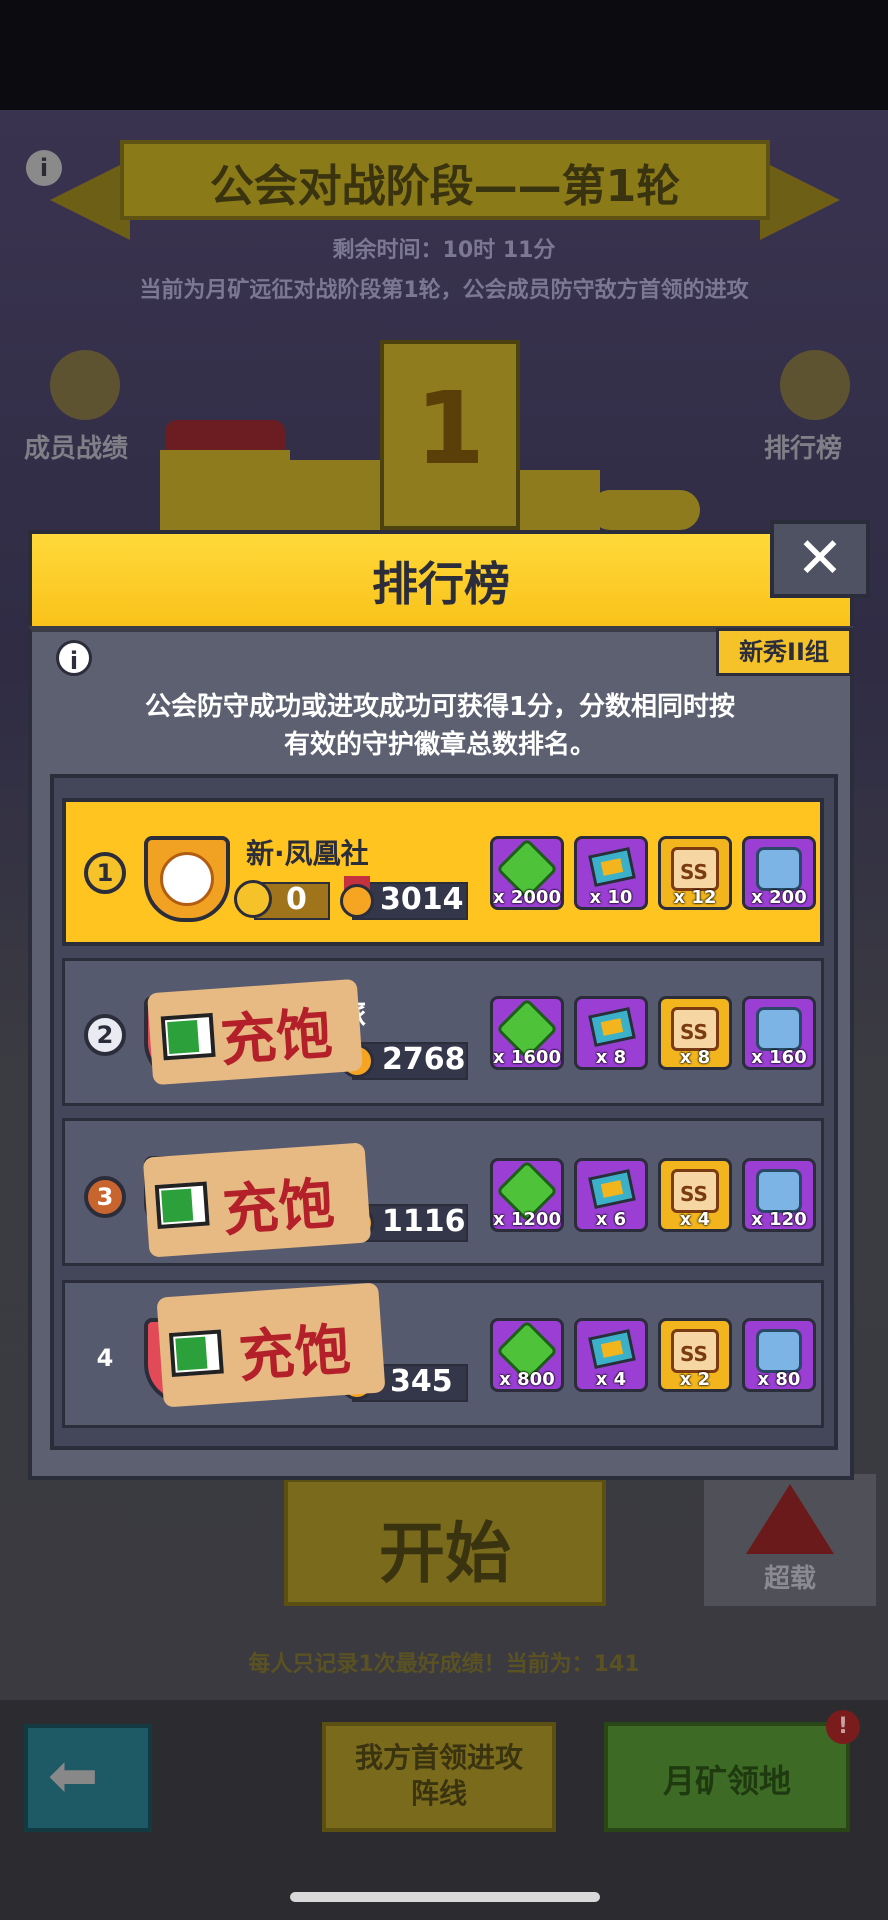  What do you see at coordinates (790, 1519) in the screenshot?
I see `warning-bolt-icon` at bounding box center [790, 1519].